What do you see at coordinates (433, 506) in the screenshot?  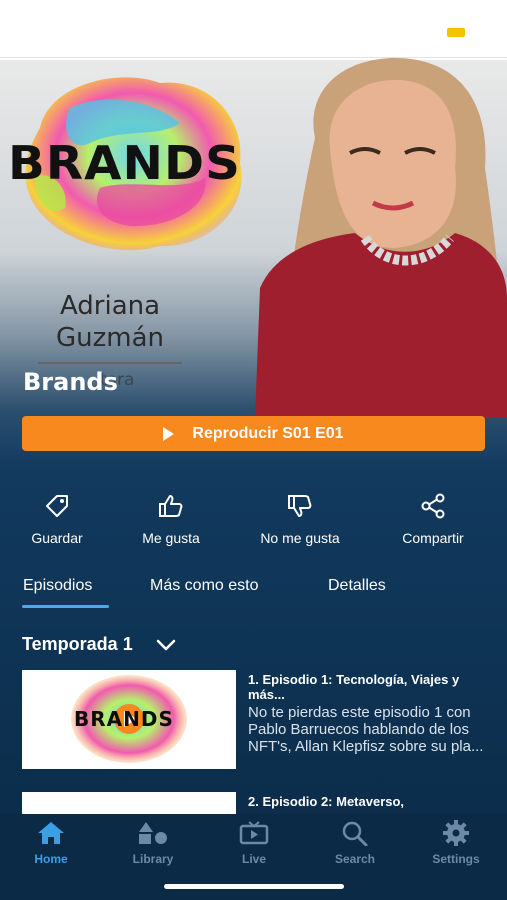 I see `share-icon` at bounding box center [433, 506].